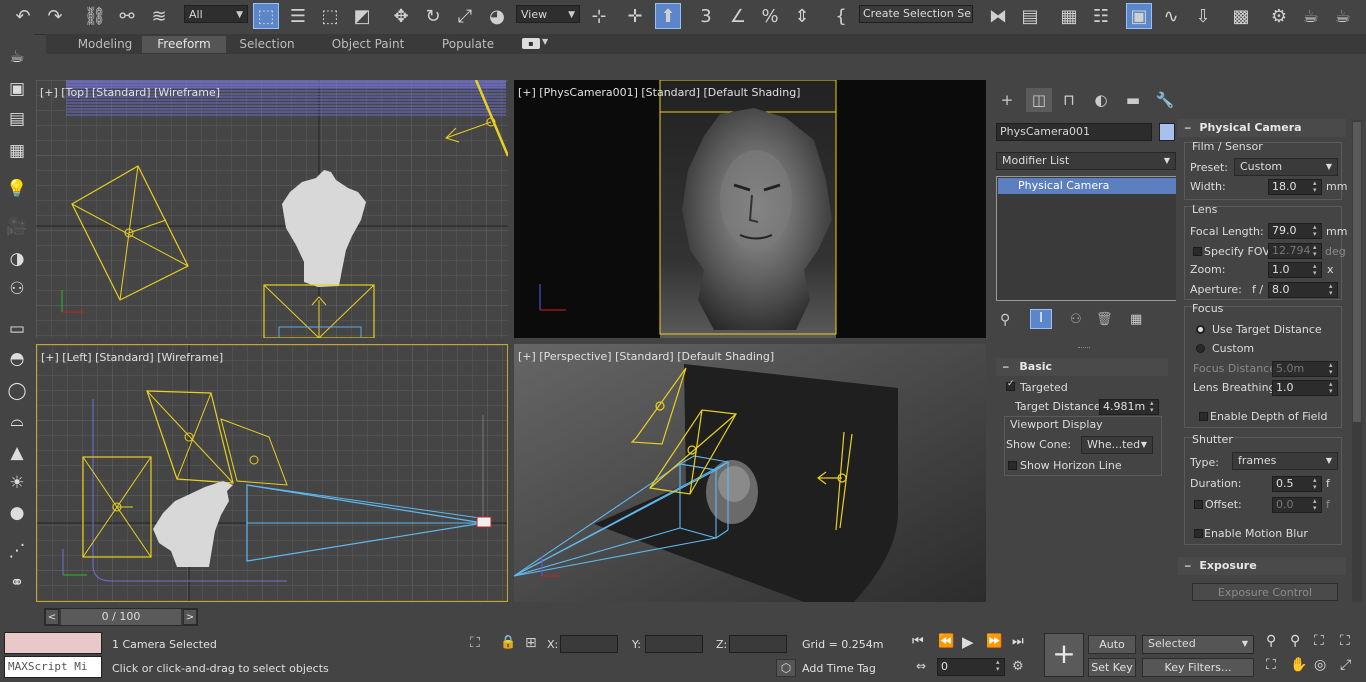 The height and width of the screenshot is (682, 1366). I want to click on selection-set-input: Create Selection Se, so click(916, 14).